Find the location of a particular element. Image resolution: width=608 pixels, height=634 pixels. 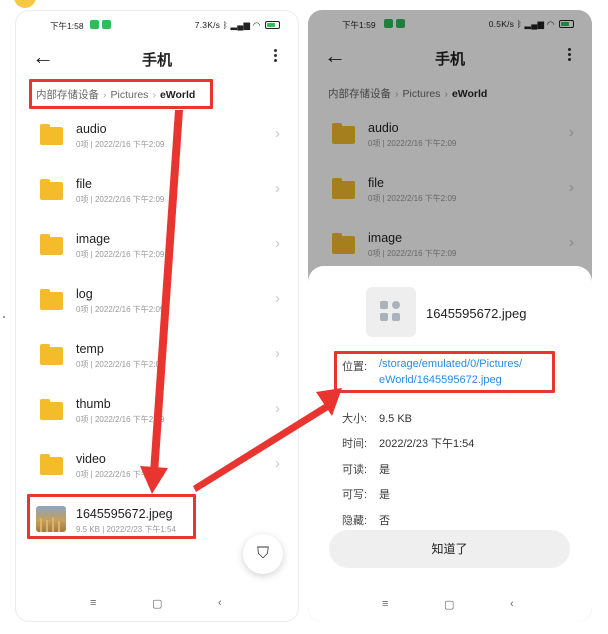

arrow-down-shaft is located at coordinates (166, 292).